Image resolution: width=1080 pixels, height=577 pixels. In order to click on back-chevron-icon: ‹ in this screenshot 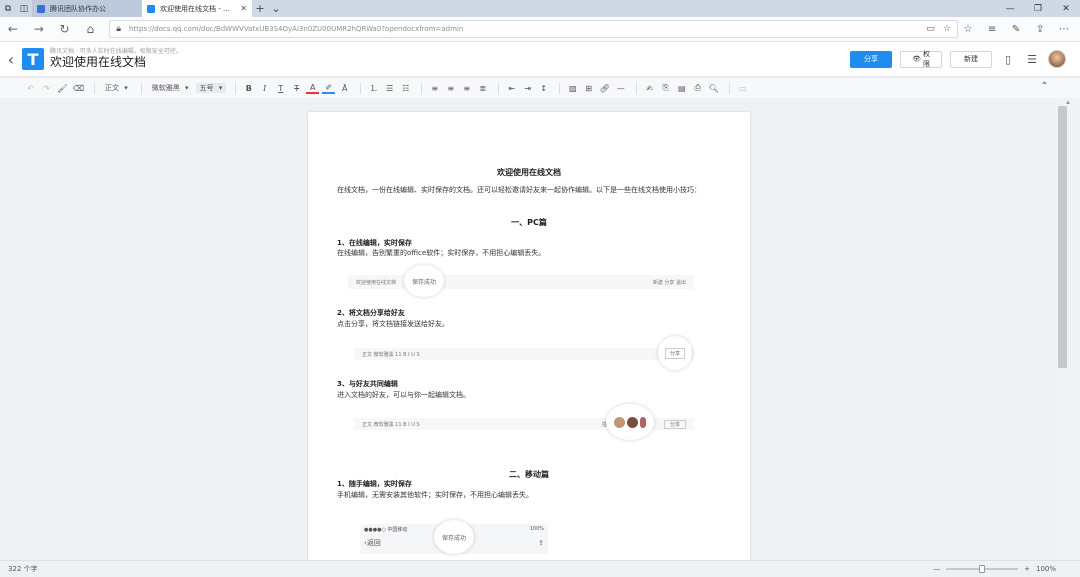, I will do `click(11, 59)`.